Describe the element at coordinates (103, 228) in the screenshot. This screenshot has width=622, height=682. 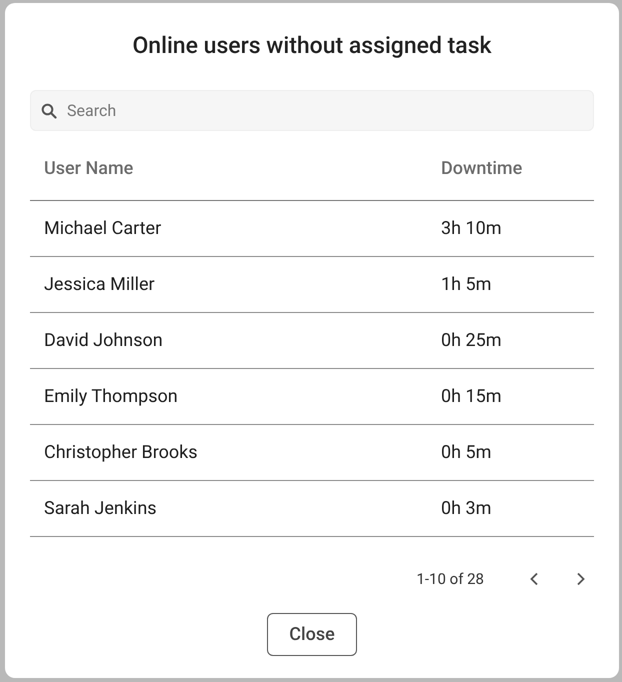
I see `table-cell-text: Michael Carter` at that location.